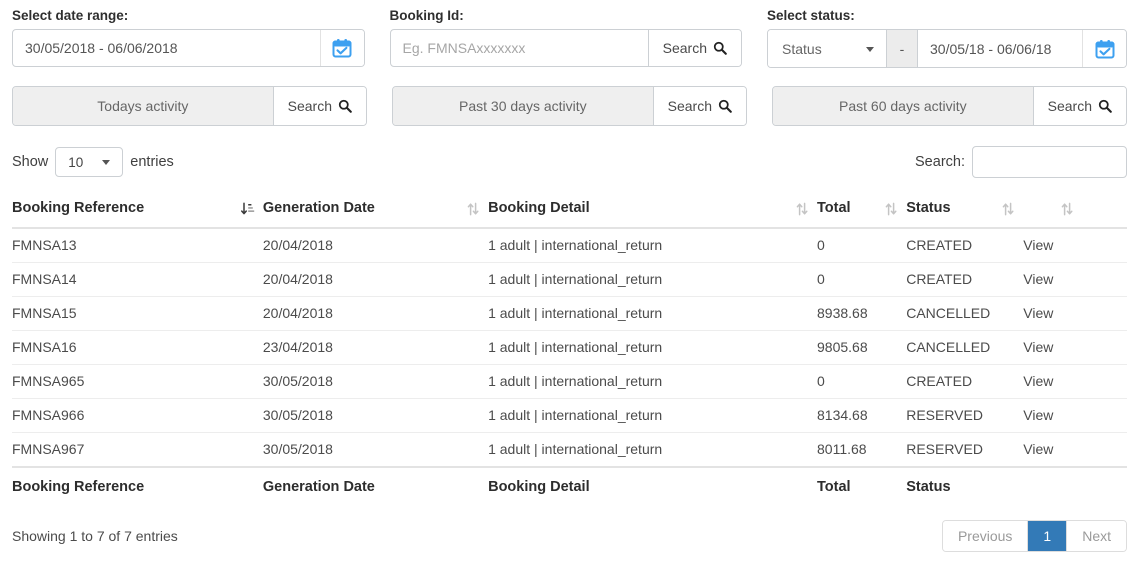 Image resolution: width=1139 pixels, height=564 pixels. I want to click on pagination-previous: Previous, so click(985, 536).